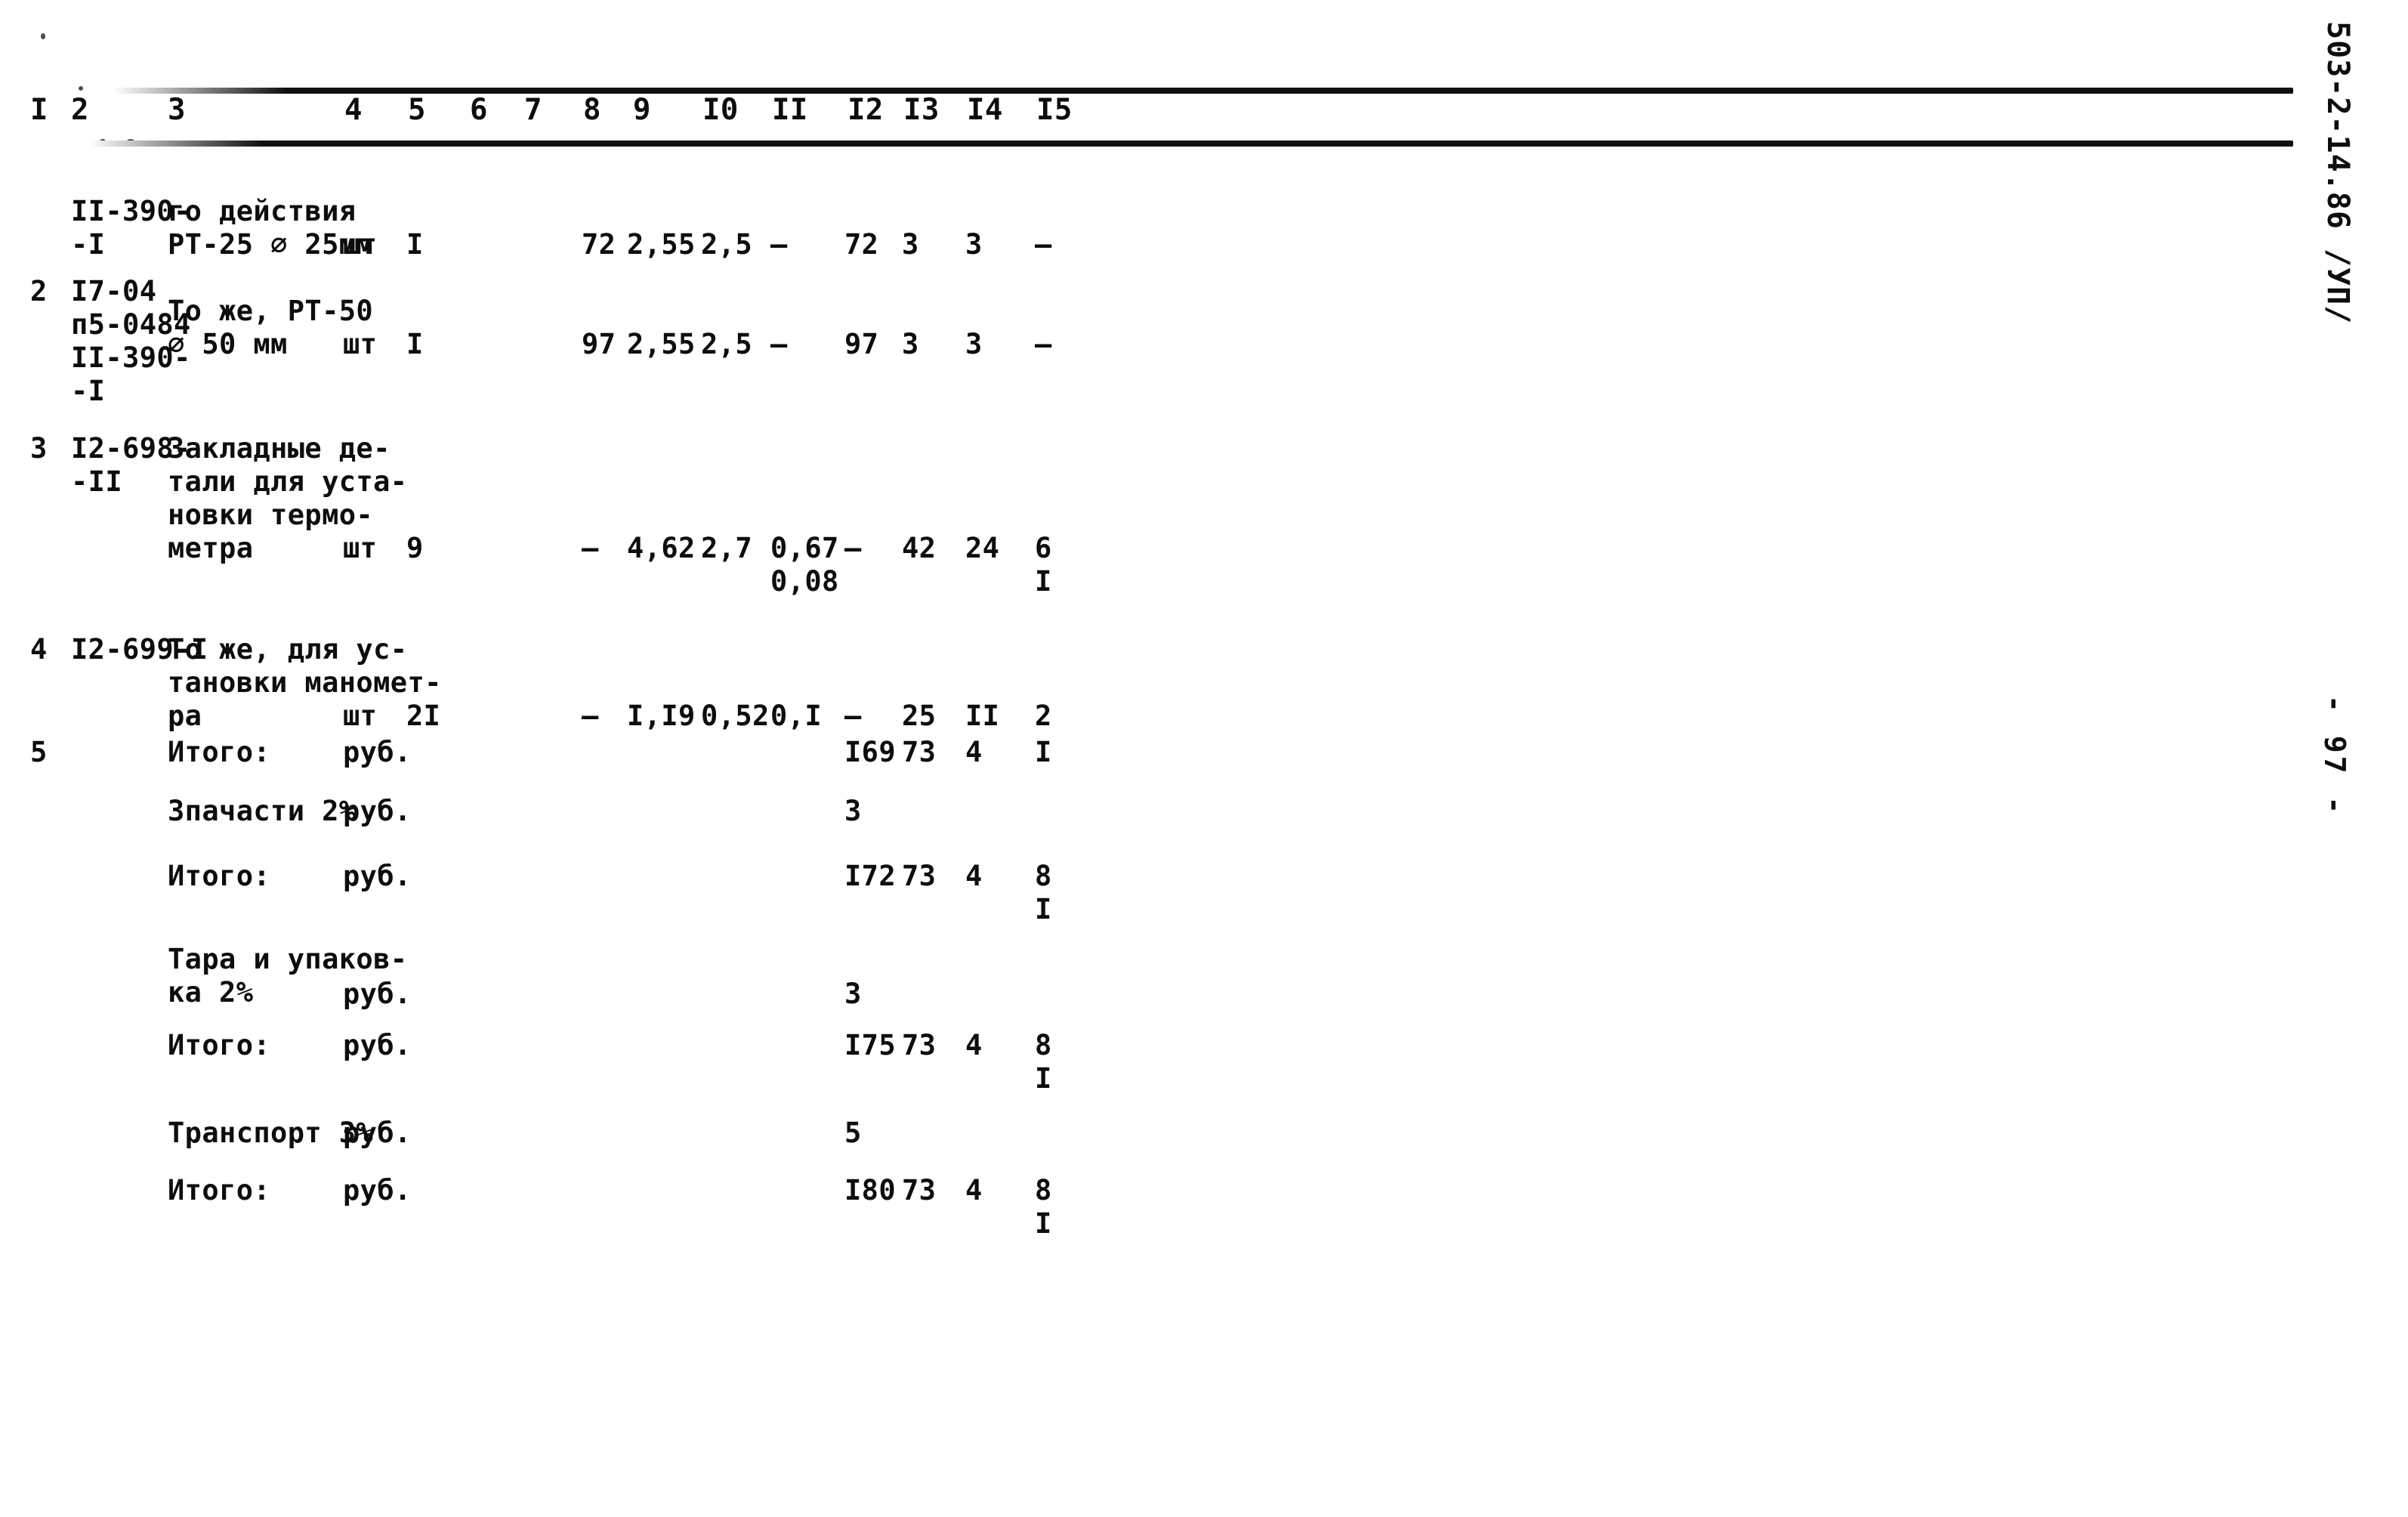  Describe the element at coordinates (985, 109) in the screenshot. I see `column-header-14: I4` at that location.